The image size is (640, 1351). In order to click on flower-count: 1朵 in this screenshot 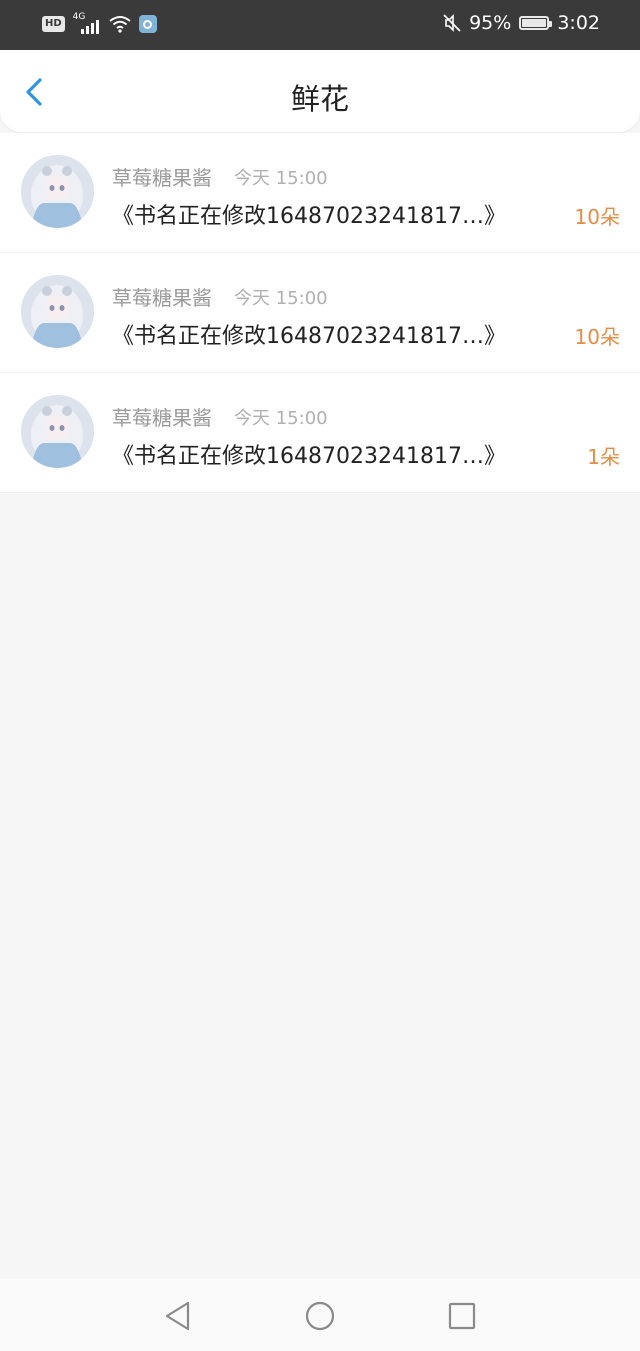, I will do `click(603, 457)`.